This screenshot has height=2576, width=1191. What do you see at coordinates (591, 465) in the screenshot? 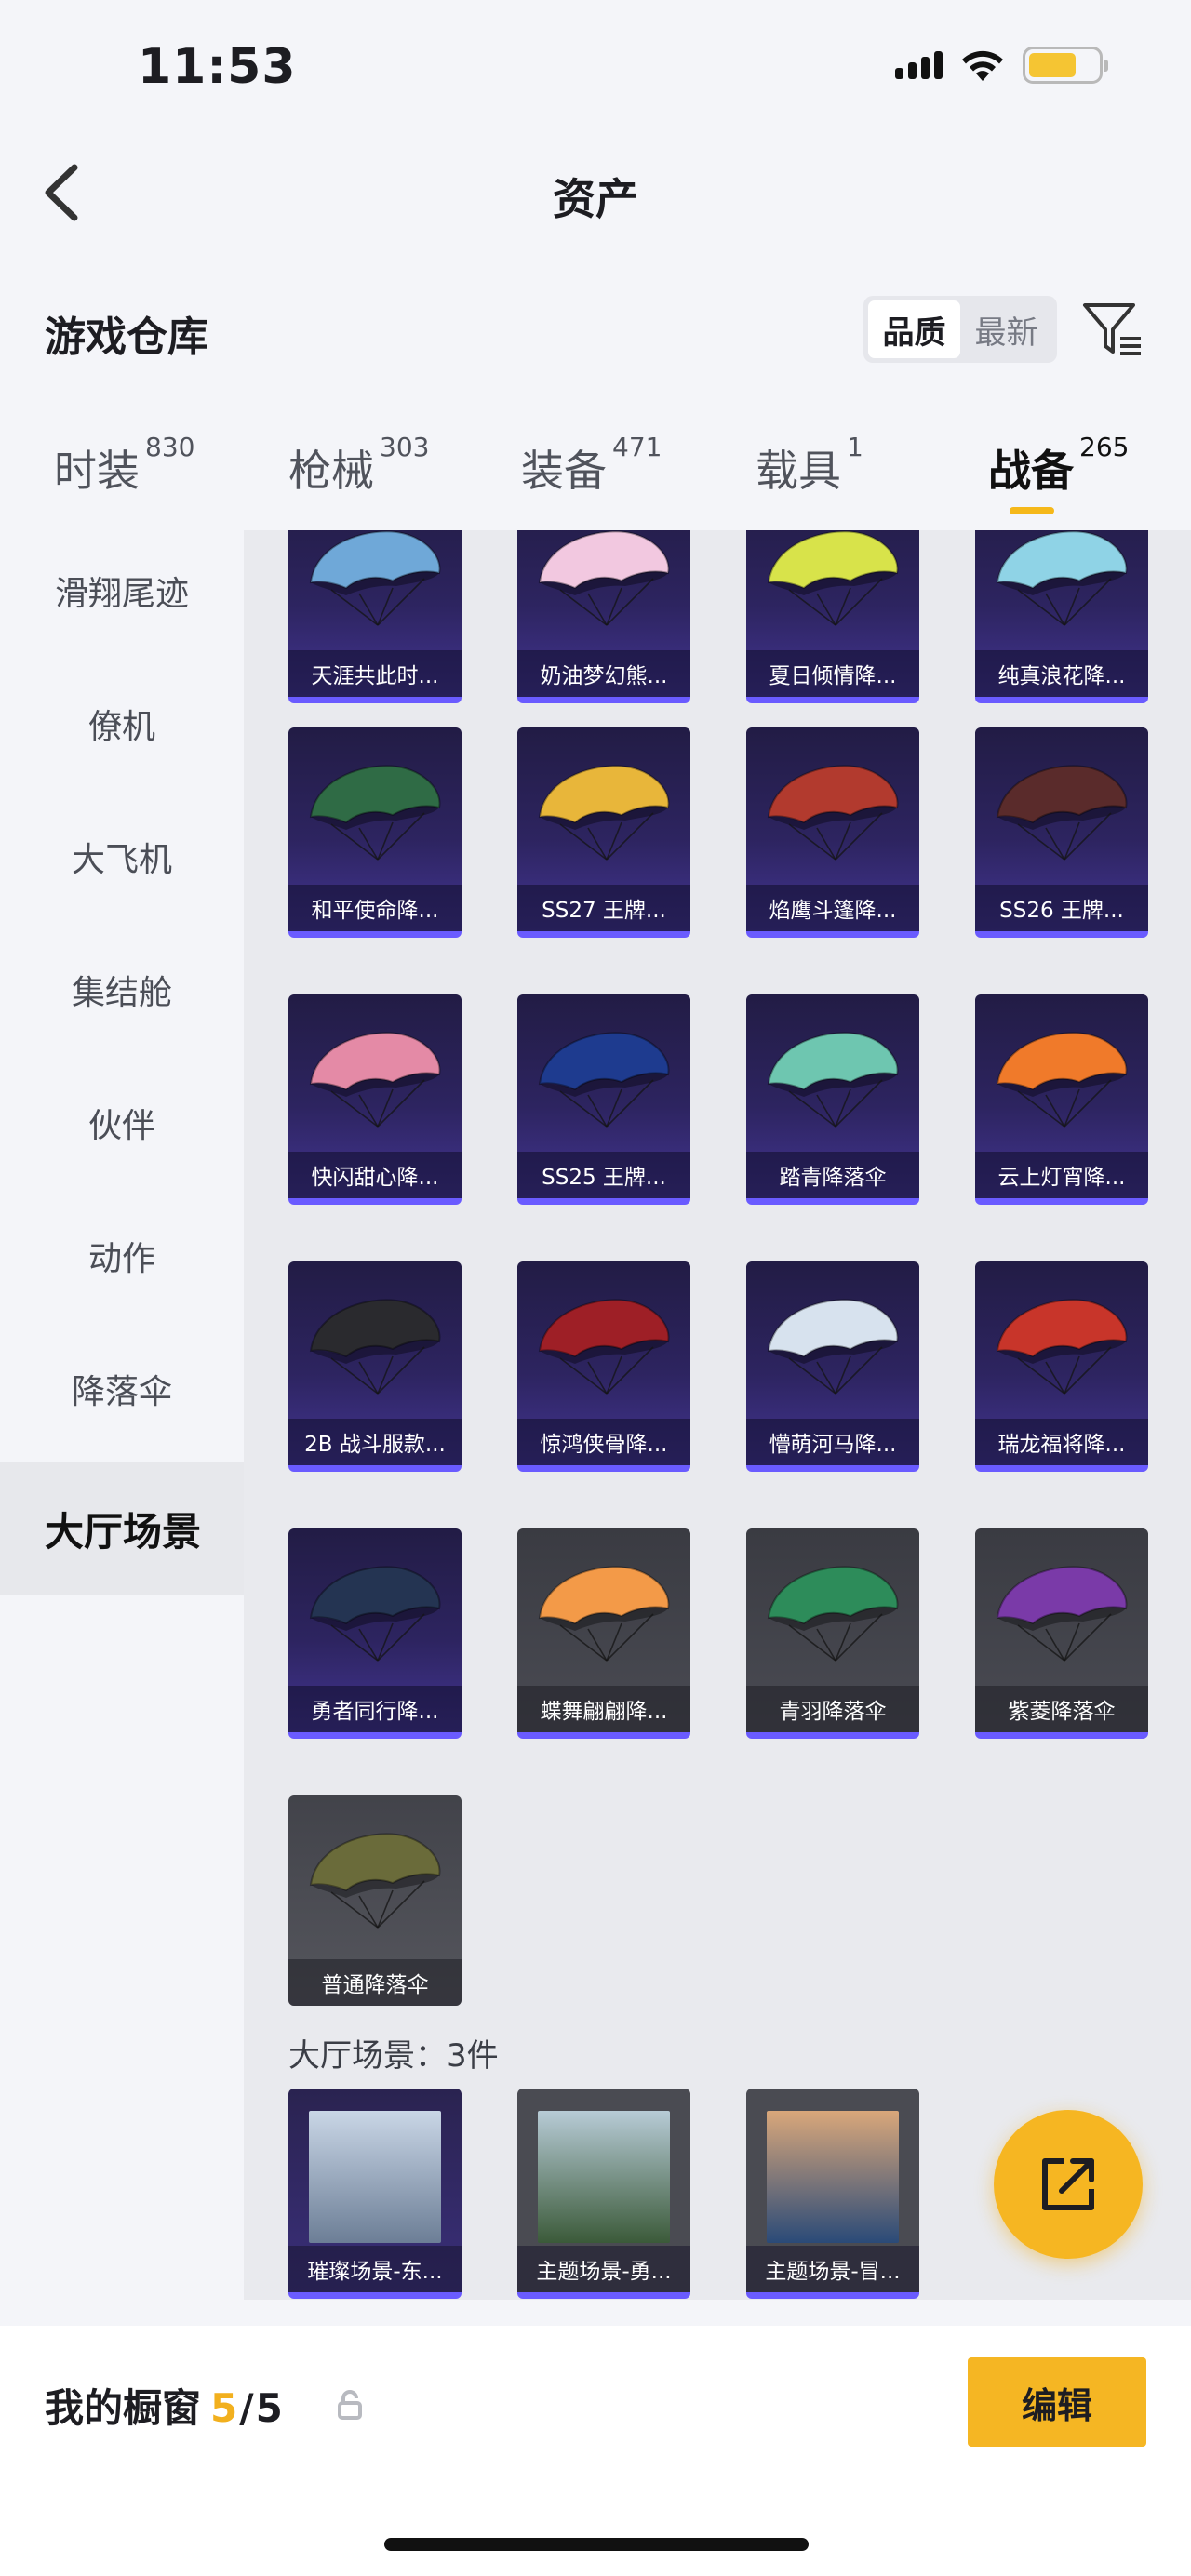
I see `tab-equipment: 装备 471` at bounding box center [591, 465].